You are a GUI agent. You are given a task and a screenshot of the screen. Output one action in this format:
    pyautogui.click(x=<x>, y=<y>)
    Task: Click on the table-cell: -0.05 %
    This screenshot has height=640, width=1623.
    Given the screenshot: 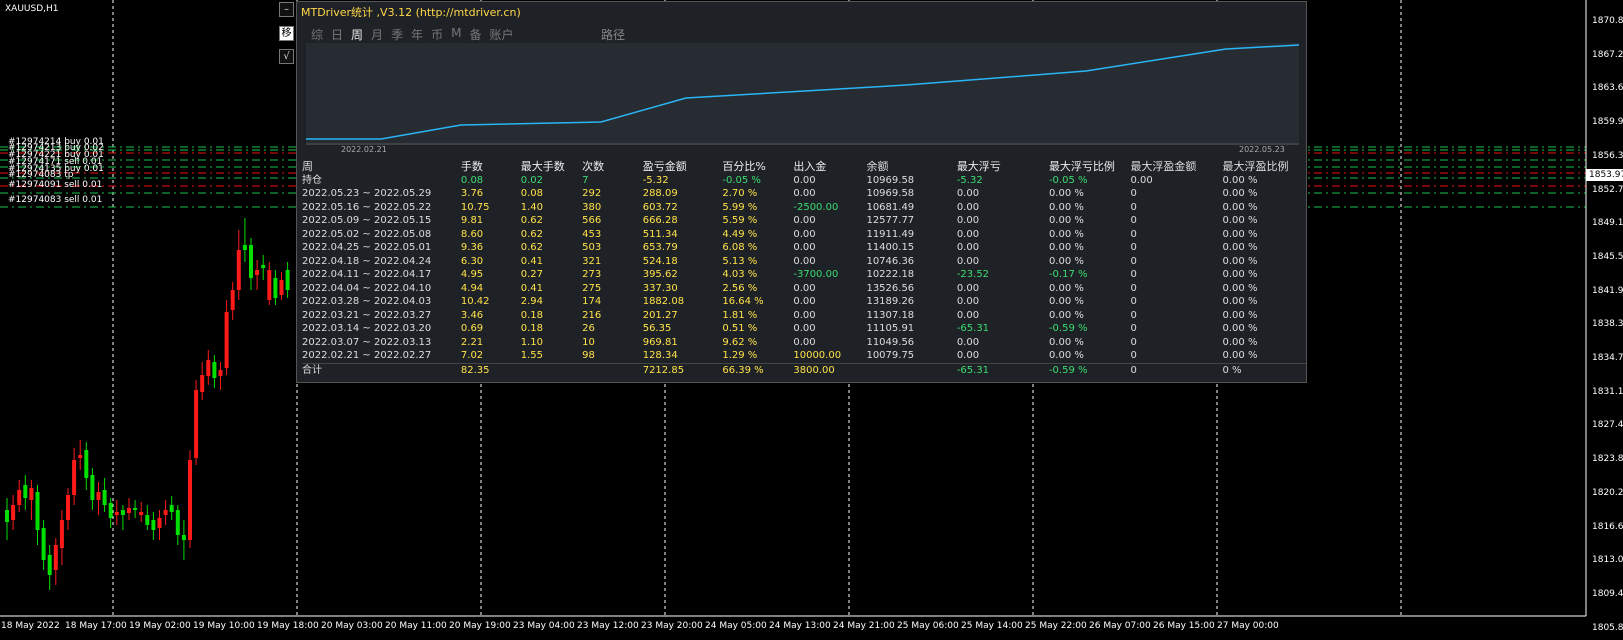 What is the action you would take?
    pyautogui.click(x=1068, y=180)
    